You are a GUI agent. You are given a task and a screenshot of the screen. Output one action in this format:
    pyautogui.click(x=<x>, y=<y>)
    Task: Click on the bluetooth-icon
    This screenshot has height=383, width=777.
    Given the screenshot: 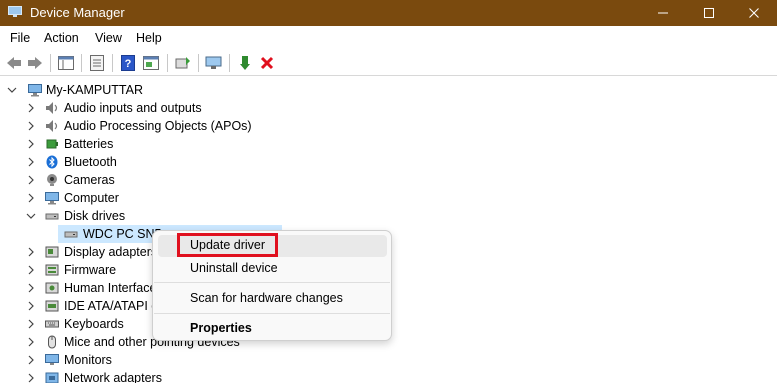 What is the action you would take?
    pyautogui.click(x=52, y=162)
    